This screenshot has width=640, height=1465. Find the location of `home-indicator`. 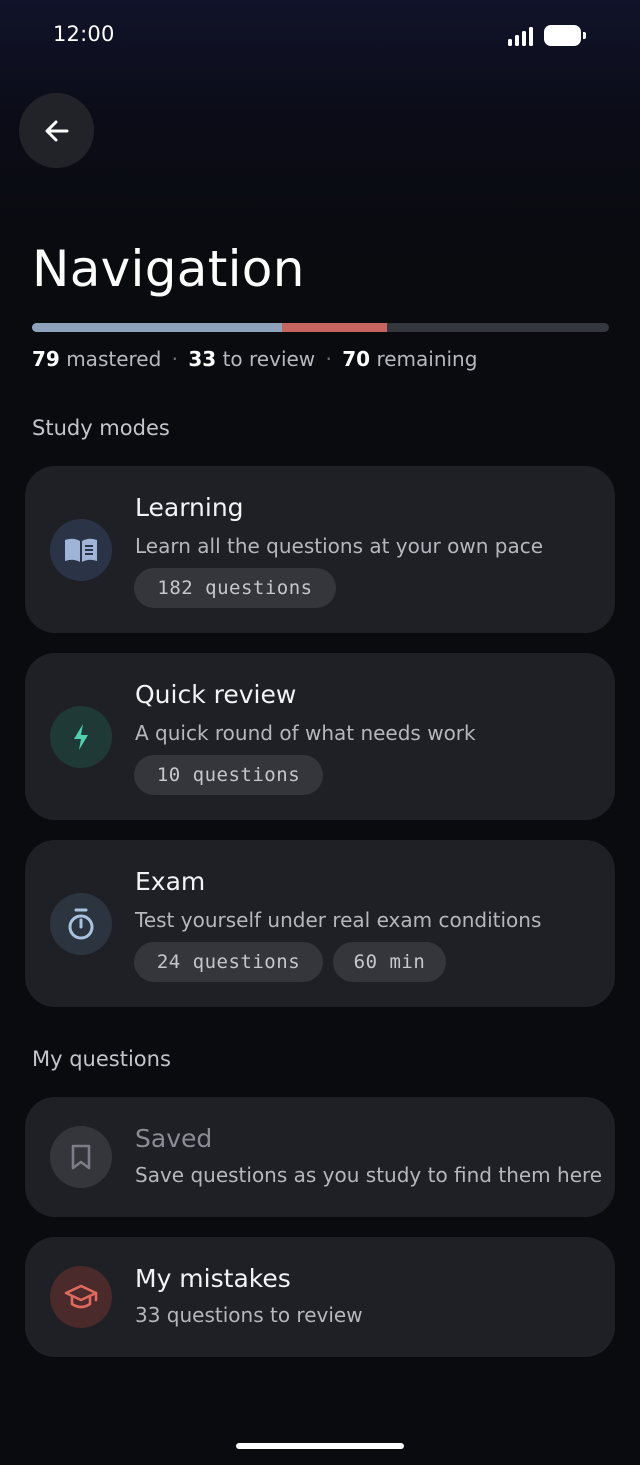

home-indicator is located at coordinates (320, 1446).